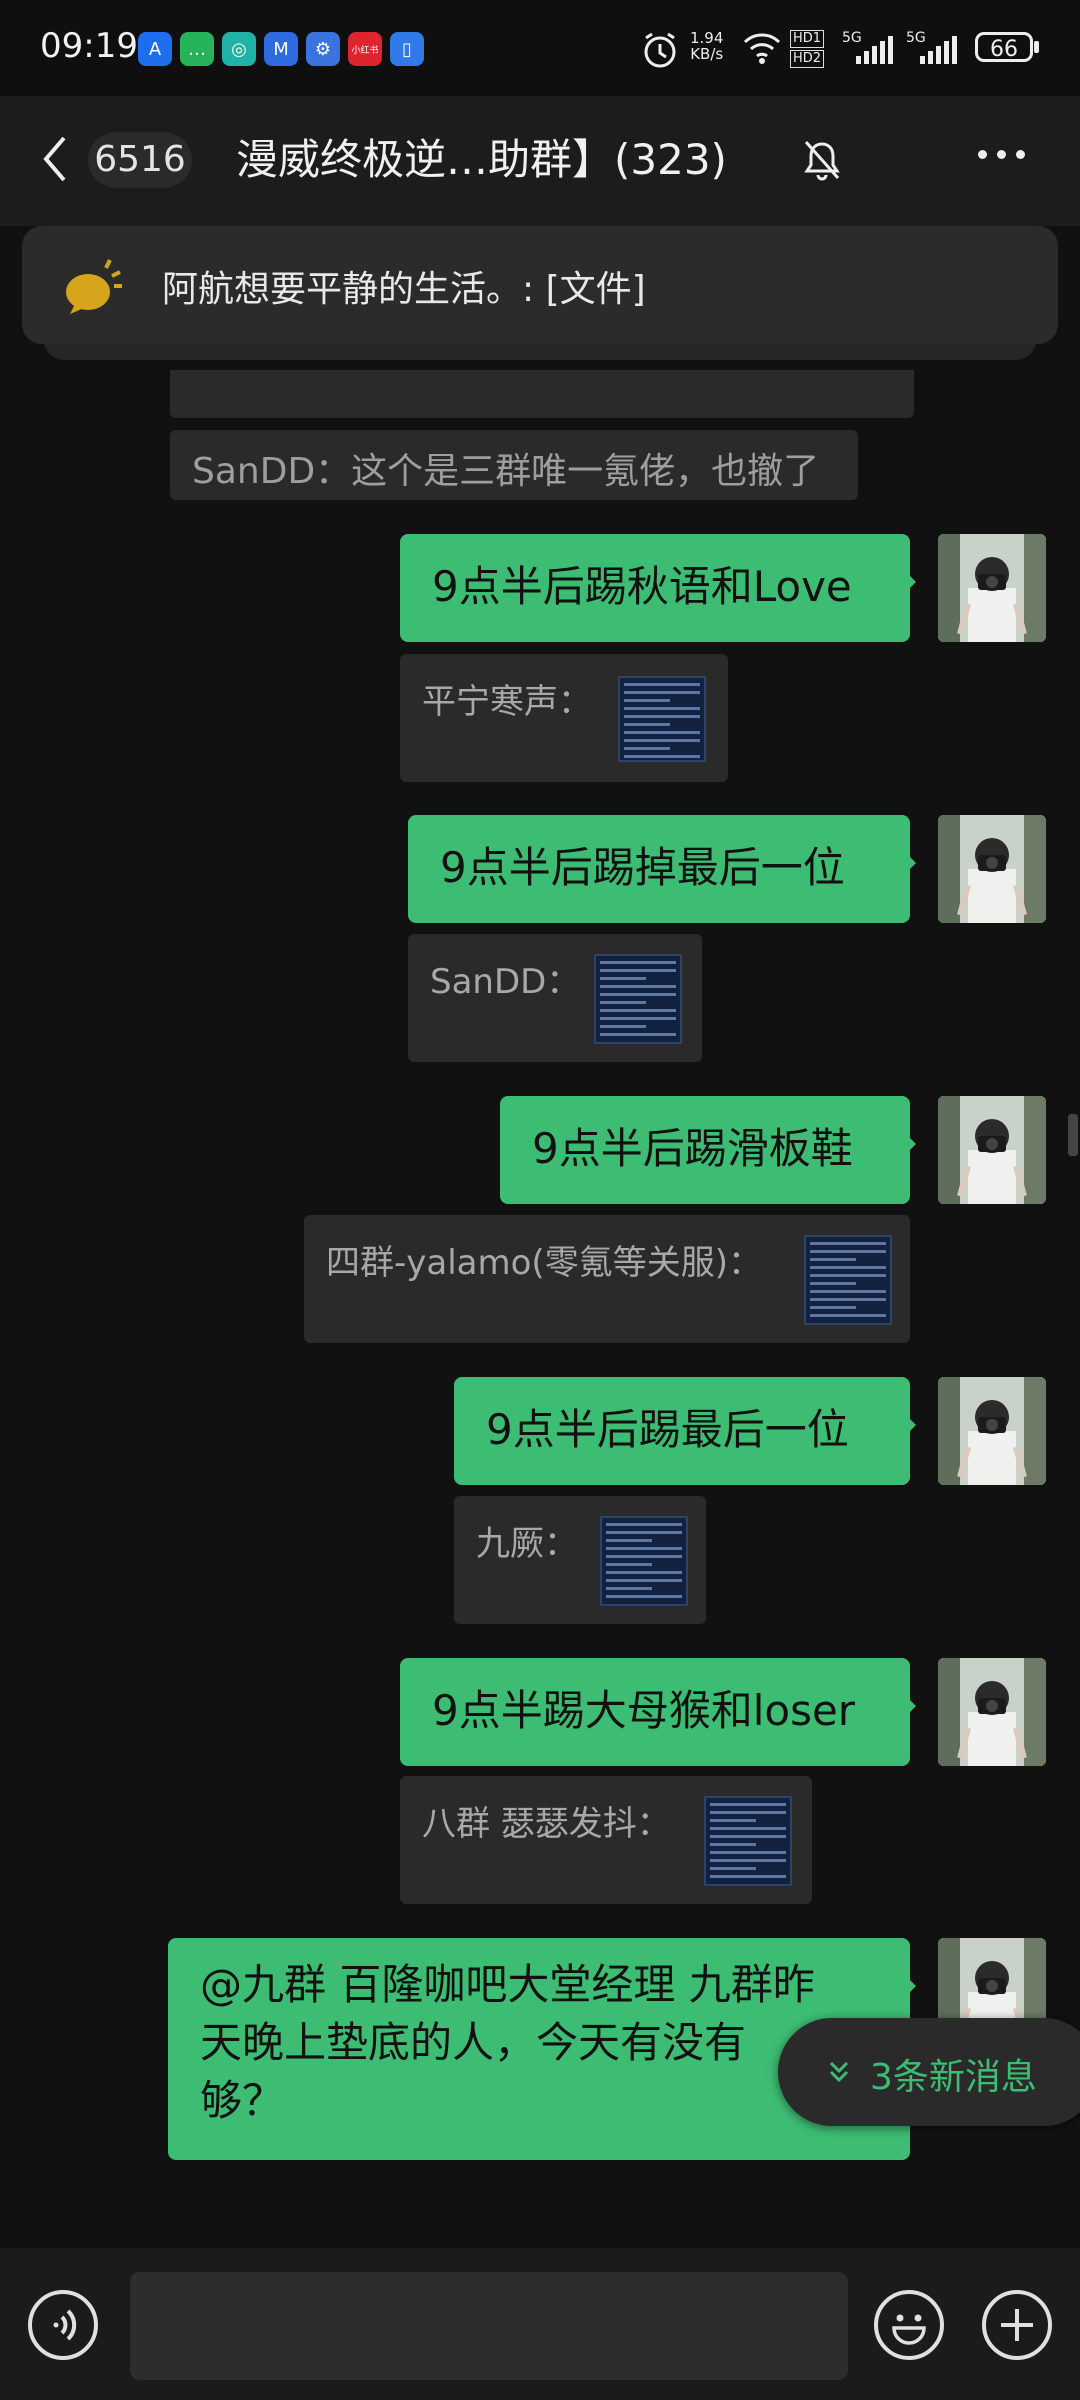  I want to click on message-text: 9点半后踢滑板鞋, so click(692, 1148).